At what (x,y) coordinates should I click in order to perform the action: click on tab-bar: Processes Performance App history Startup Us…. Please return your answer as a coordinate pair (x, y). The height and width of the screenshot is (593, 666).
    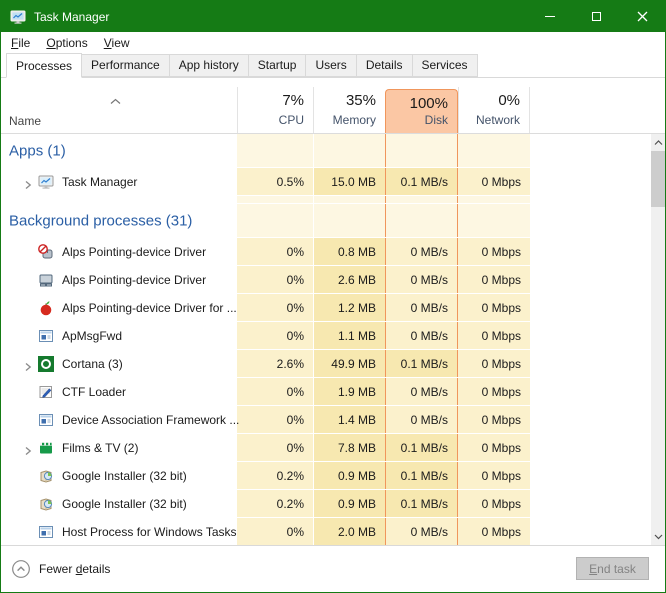
    Looking at the image, I should click on (333, 65).